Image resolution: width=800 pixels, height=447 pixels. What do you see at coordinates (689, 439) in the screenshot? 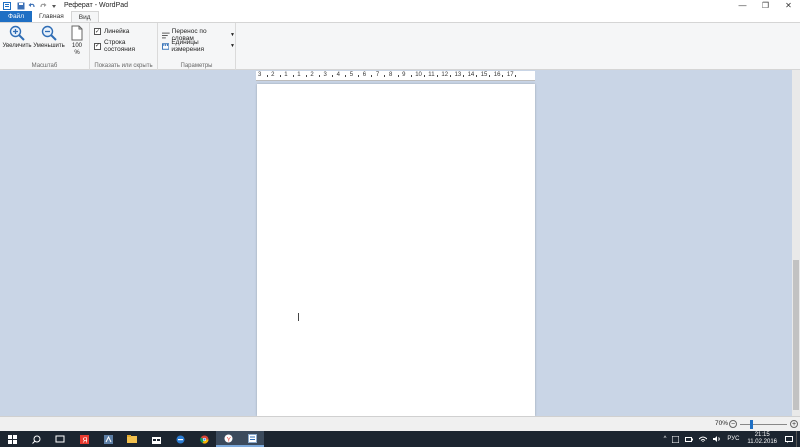
I see `battery-icon` at bounding box center [689, 439].